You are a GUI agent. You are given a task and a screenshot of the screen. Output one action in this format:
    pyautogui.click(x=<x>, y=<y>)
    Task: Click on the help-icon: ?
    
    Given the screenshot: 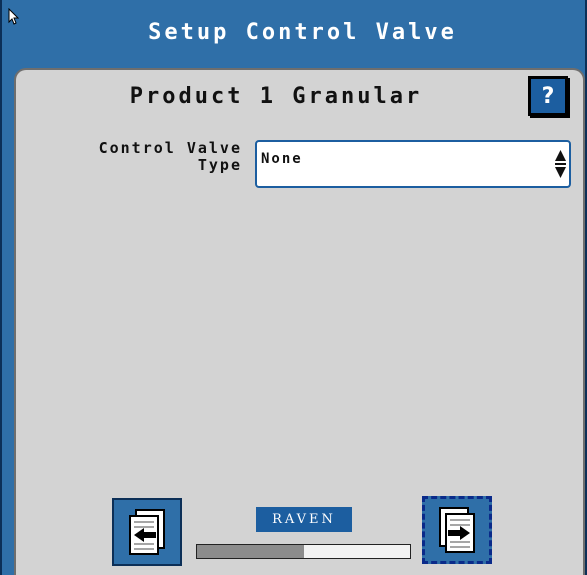 What is the action you would take?
    pyautogui.click(x=548, y=96)
    